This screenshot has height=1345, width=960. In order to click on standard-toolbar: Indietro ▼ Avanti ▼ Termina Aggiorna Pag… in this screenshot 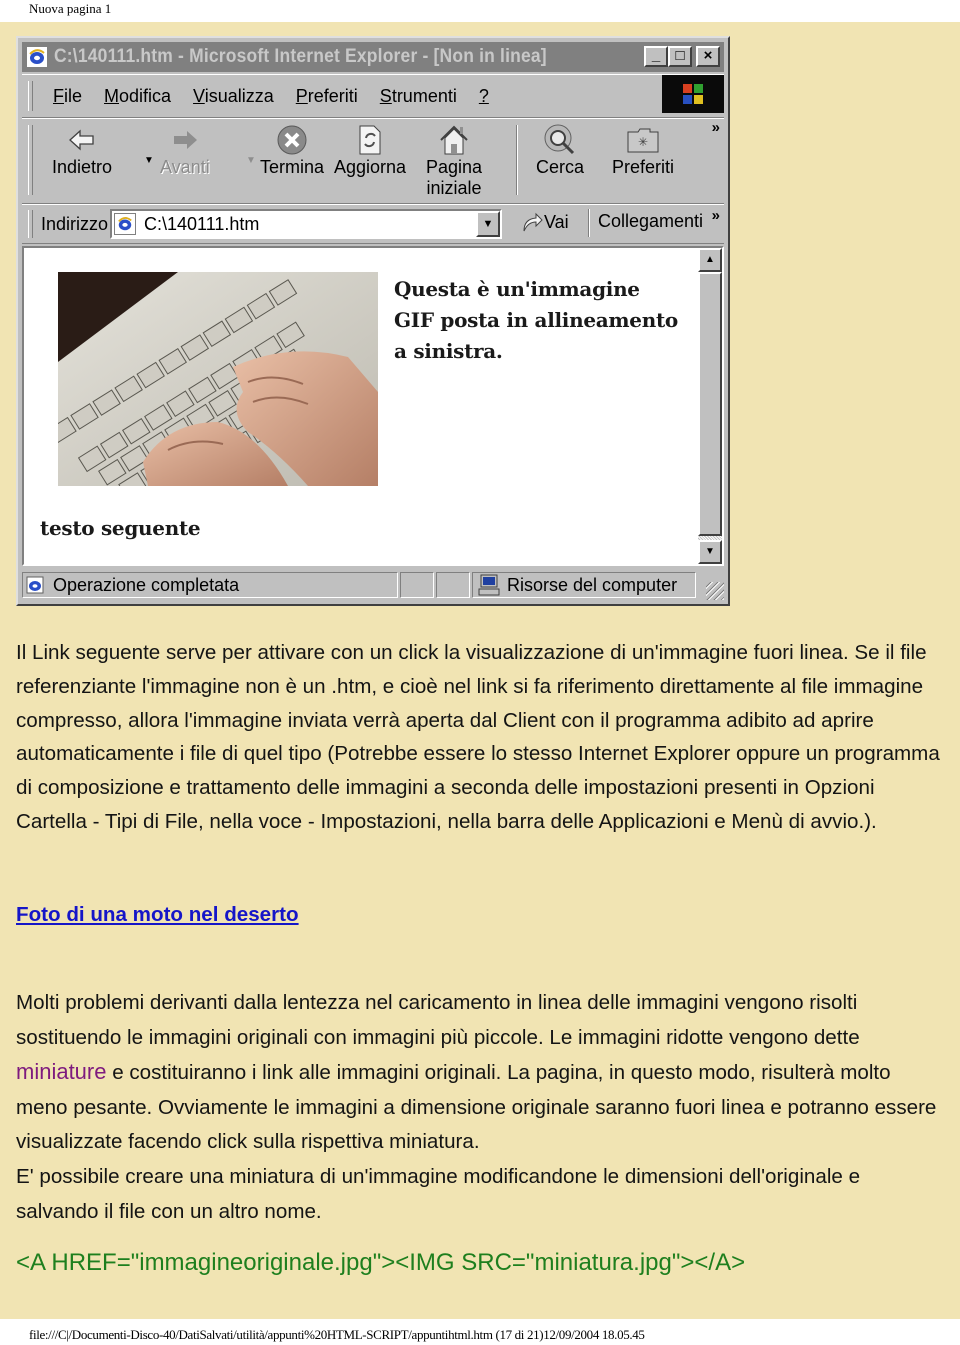, I will do `click(373, 161)`.